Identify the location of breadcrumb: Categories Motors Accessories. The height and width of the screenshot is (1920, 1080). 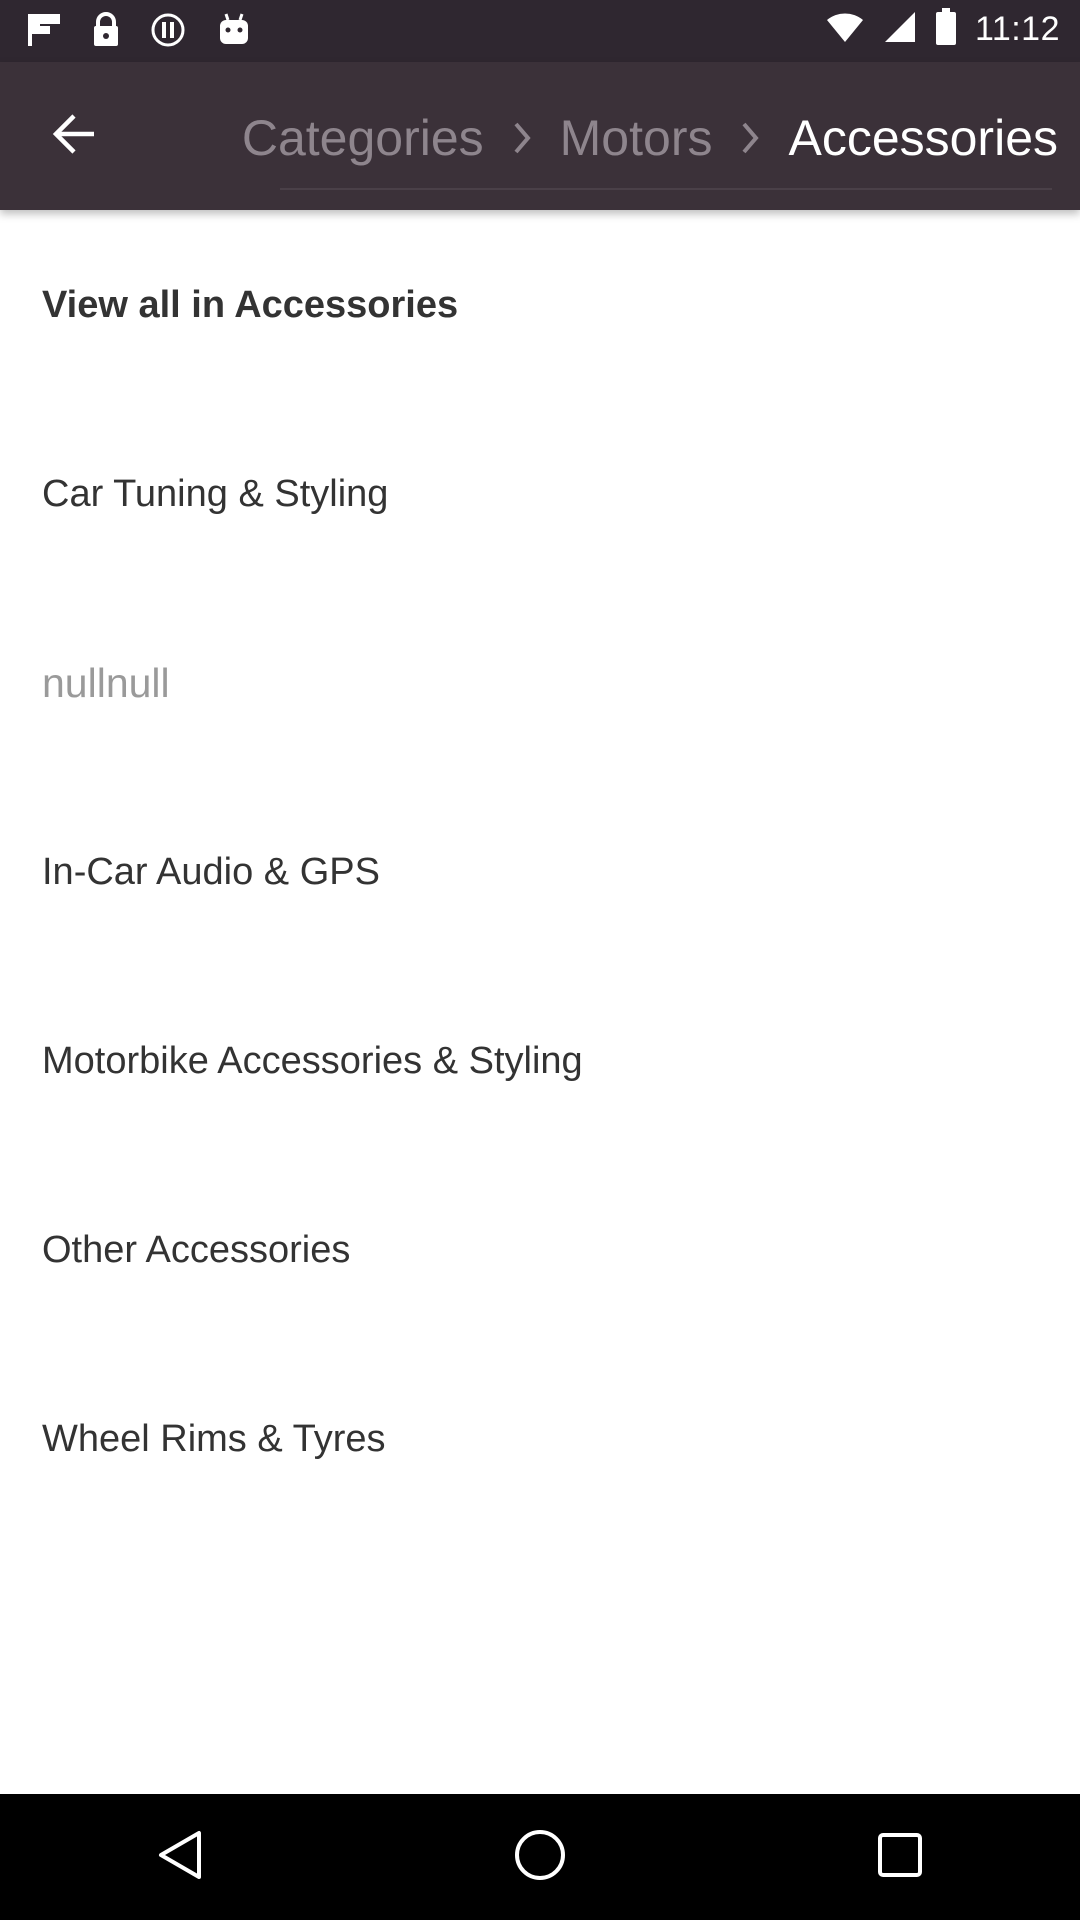
(650, 138).